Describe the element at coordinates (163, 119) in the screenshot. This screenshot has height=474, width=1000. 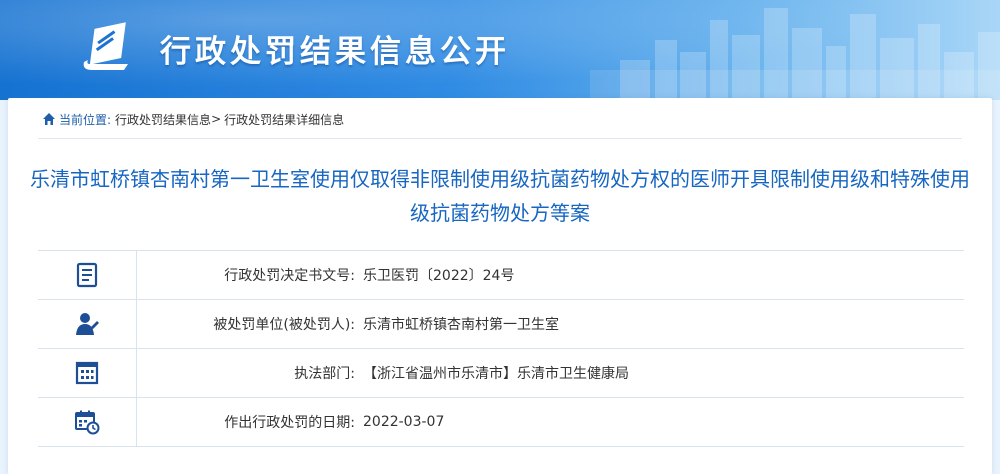
I see `breadcrumb-link-results: 行政处罚结果信息` at that location.